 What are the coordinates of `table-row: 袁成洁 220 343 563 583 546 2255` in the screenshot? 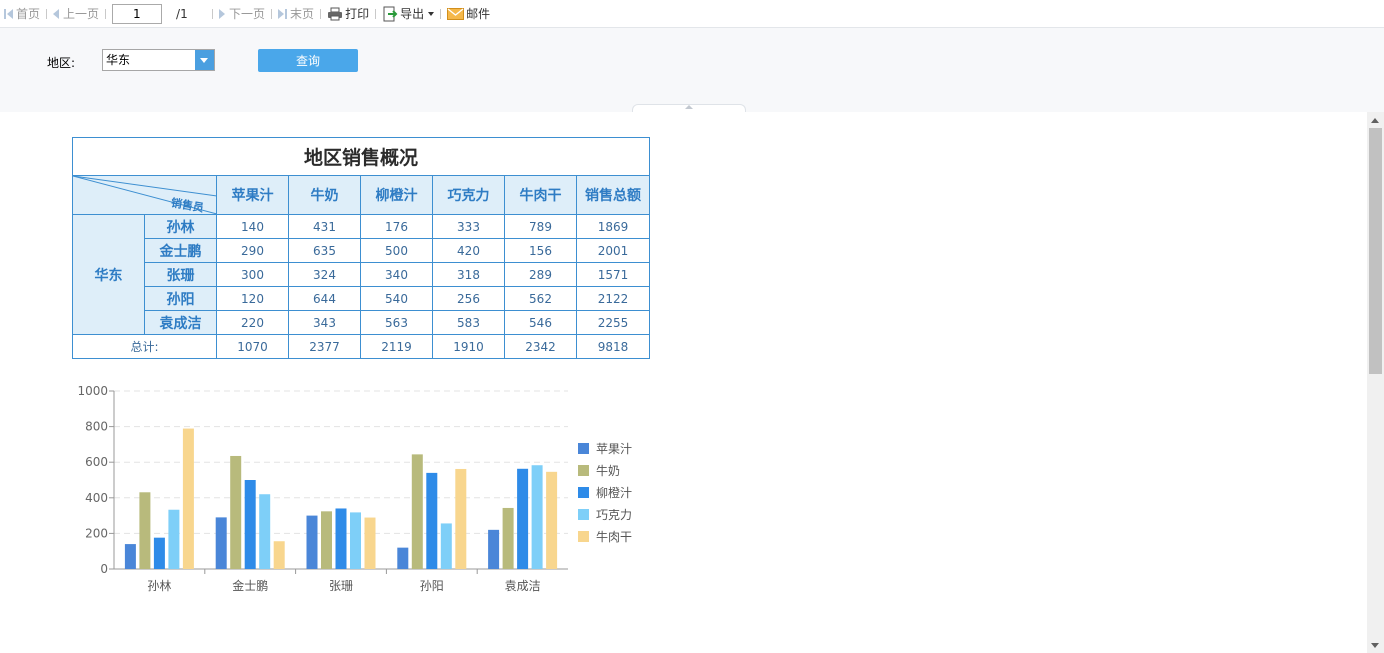 It's located at (362, 322).